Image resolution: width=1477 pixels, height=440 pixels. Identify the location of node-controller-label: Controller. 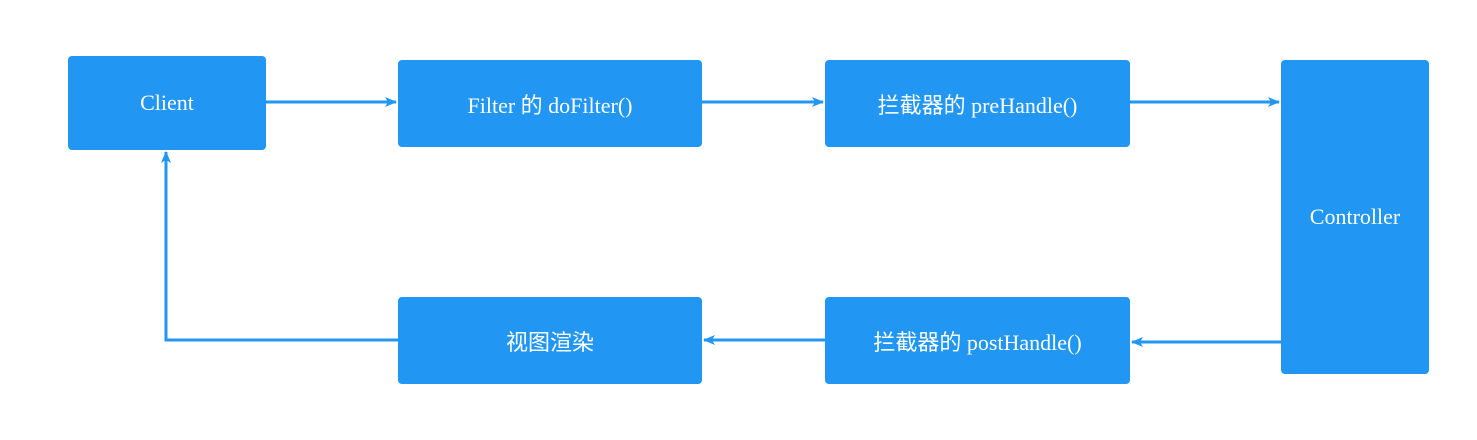
(1355, 216).